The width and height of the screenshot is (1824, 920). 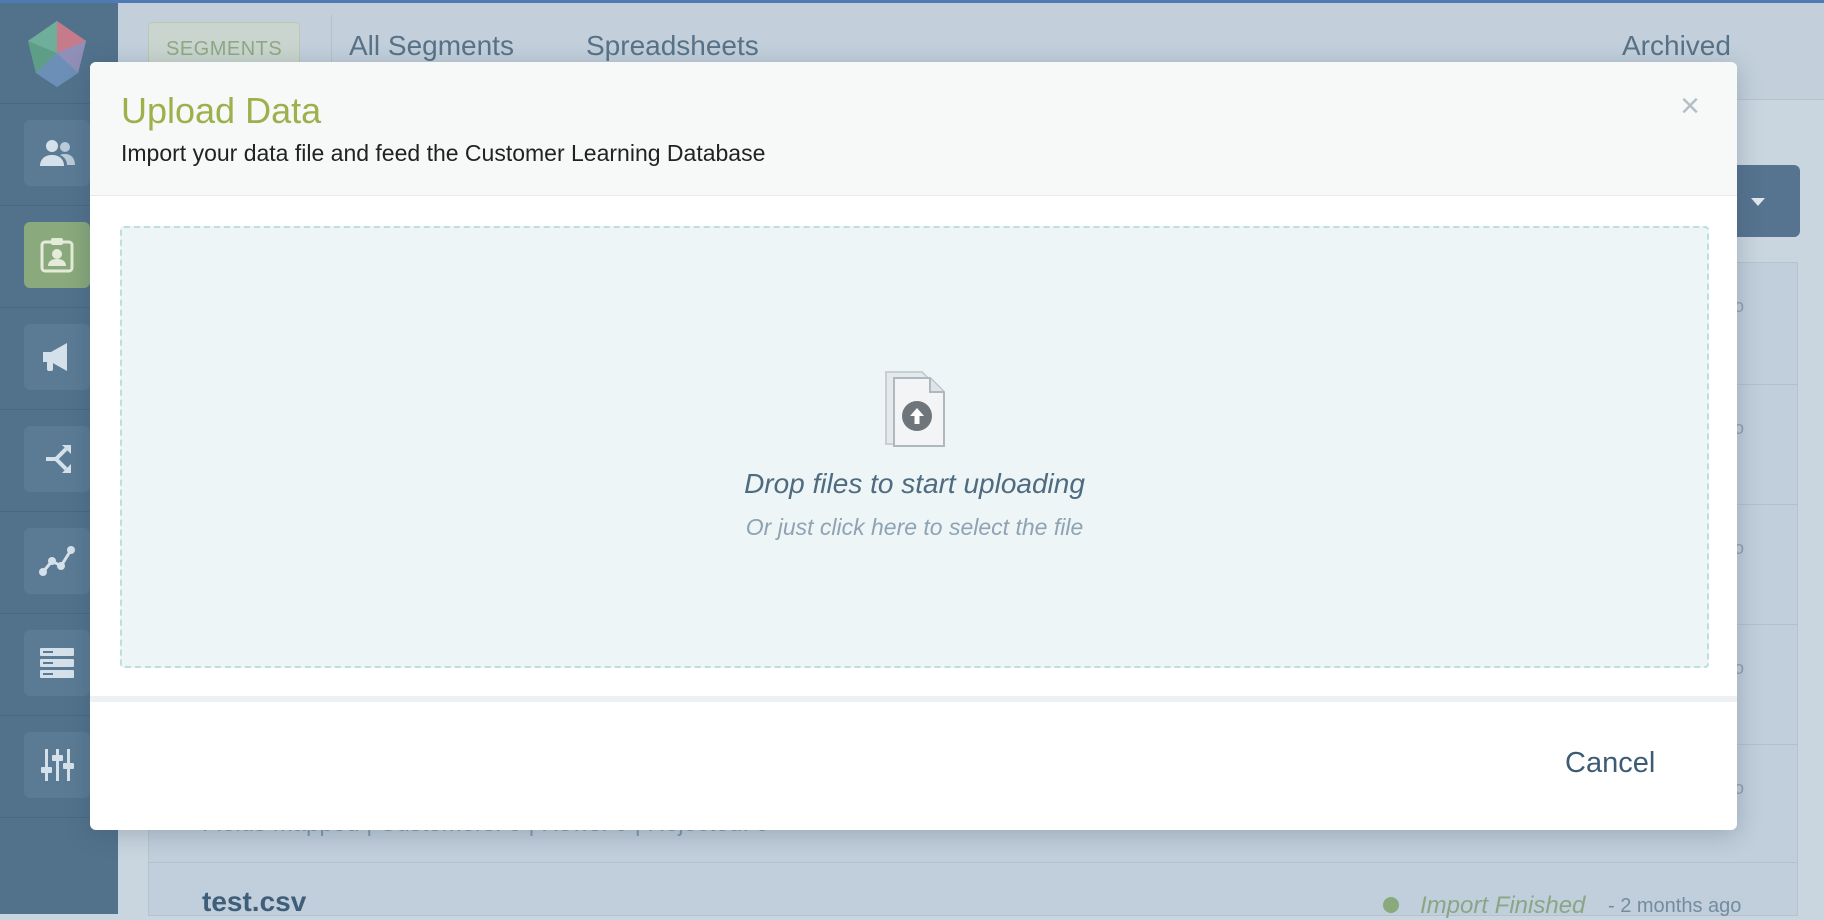 I want to click on nav-item-contacts, so click(x=57, y=255).